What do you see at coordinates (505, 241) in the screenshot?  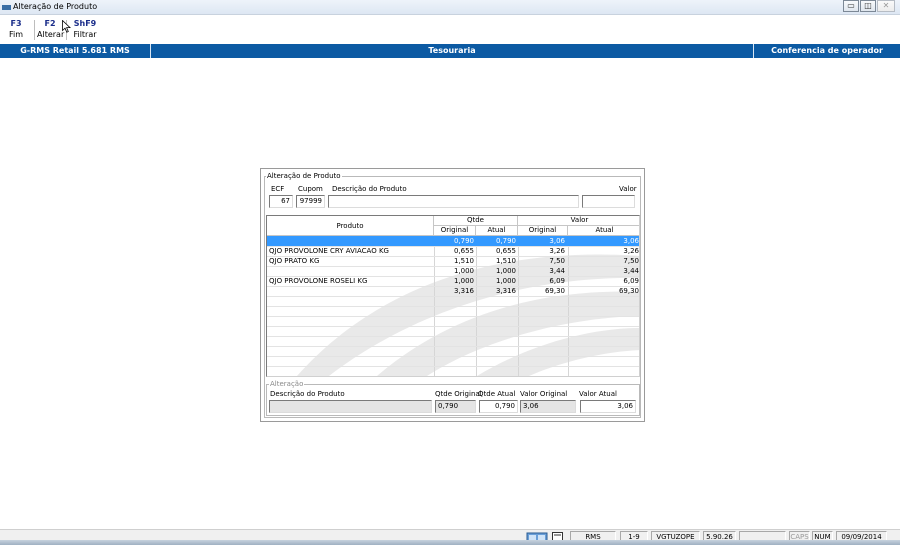 I see `row-qtde-atual: 0,790` at bounding box center [505, 241].